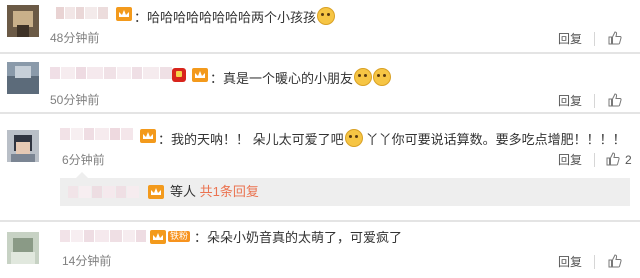 The width and height of the screenshot is (640, 278). Describe the element at coordinates (75, 100) in the screenshot. I see `comment-timestamp: 50分钟前` at that location.